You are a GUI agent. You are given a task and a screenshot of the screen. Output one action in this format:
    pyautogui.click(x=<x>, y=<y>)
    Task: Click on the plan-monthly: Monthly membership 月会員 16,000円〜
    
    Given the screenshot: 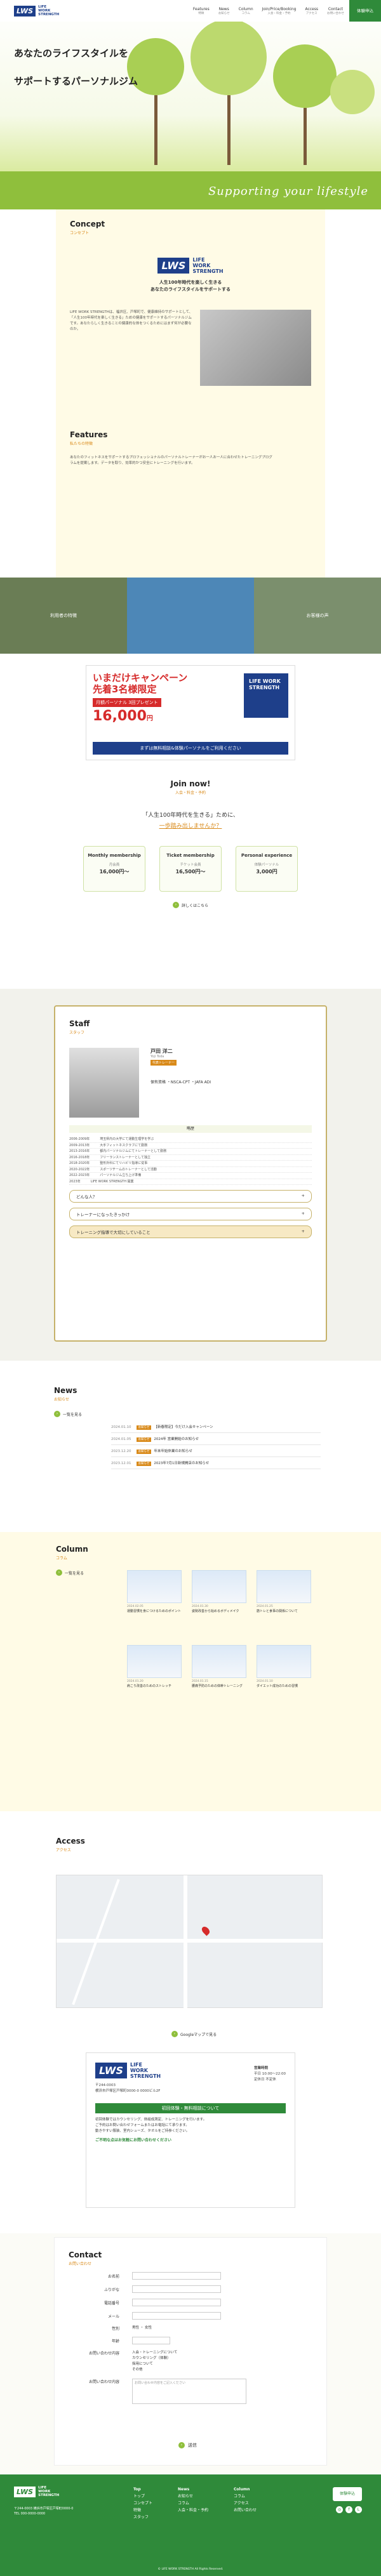 What is the action you would take?
    pyautogui.click(x=114, y=869)
    